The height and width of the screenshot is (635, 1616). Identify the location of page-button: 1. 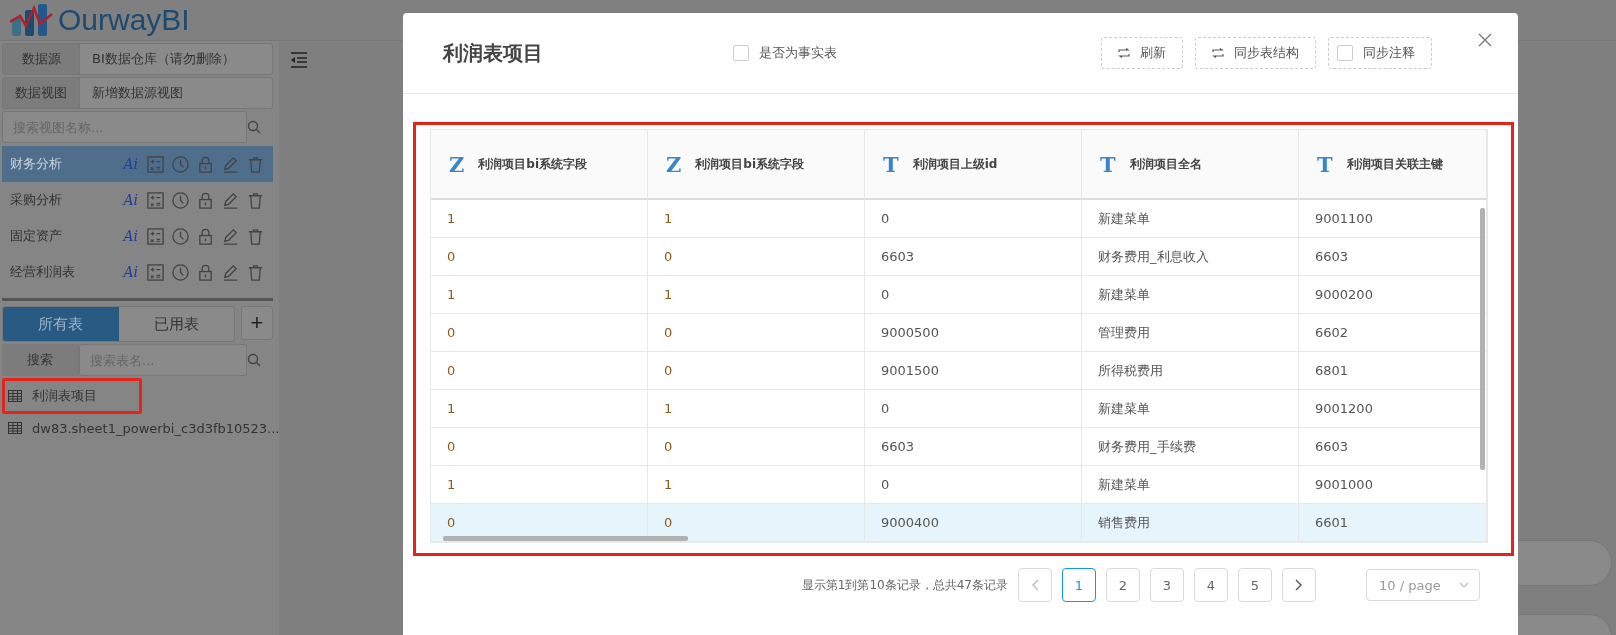
(1079, 585).